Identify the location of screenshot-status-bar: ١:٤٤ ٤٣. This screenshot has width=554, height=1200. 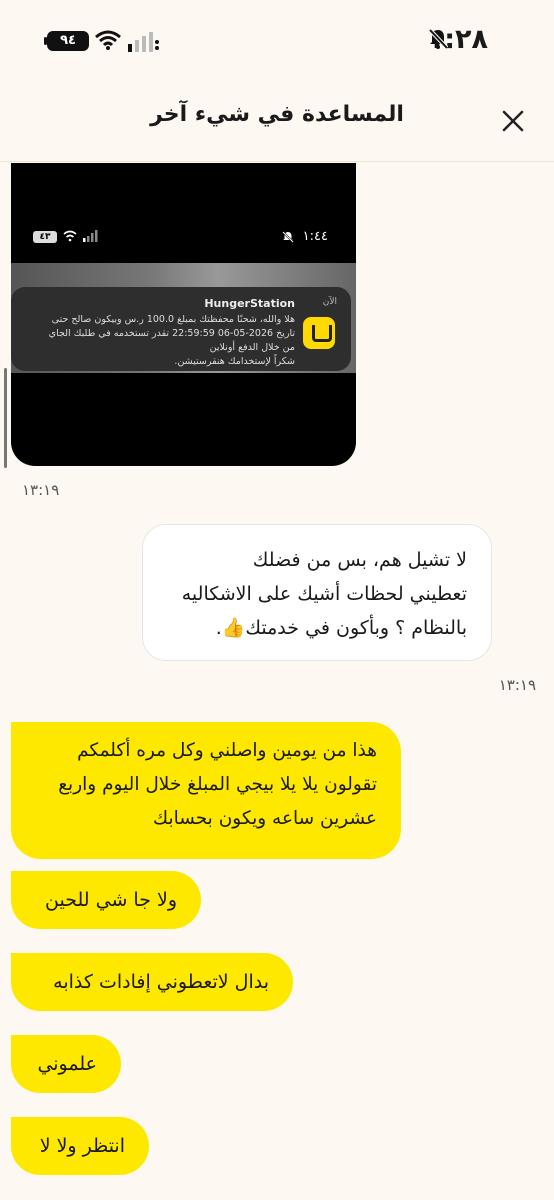
(183, 239).